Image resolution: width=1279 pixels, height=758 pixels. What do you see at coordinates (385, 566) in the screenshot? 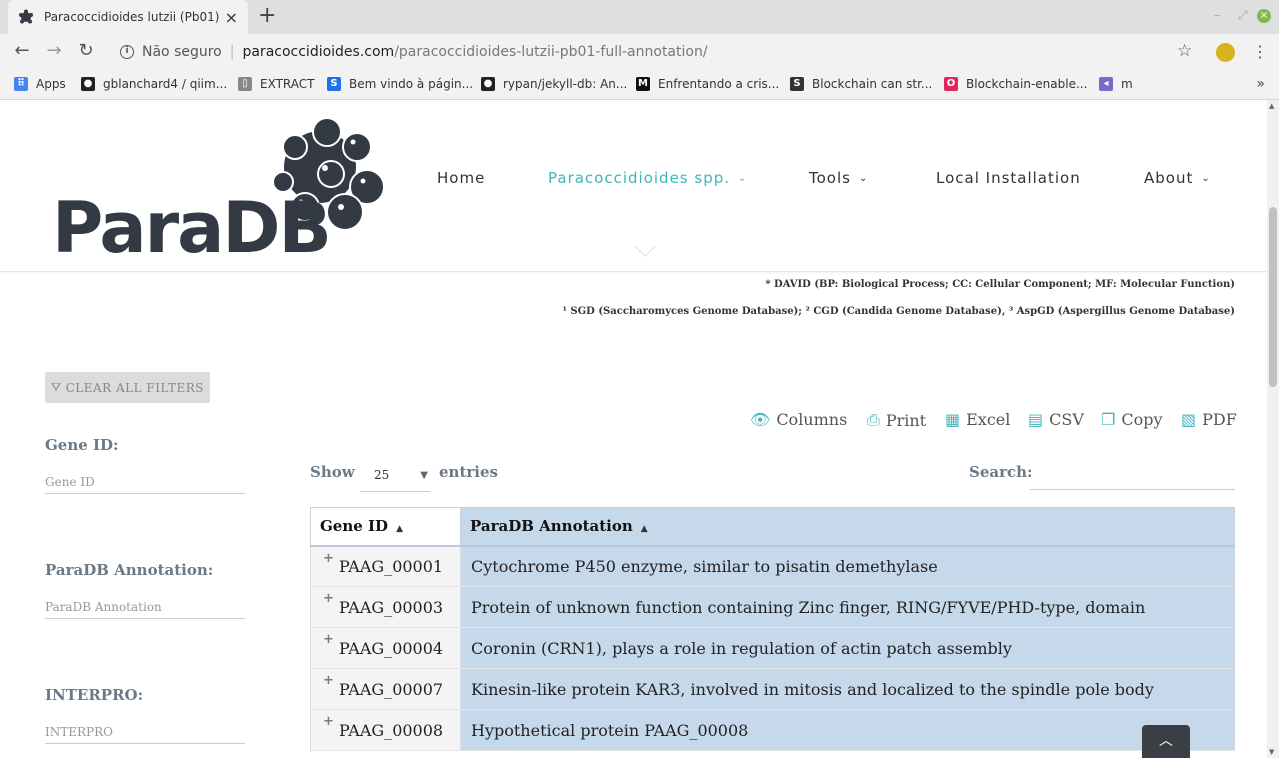
I see `gene-id-cell: + PAAG_00001` at bounding box center [385, 566].